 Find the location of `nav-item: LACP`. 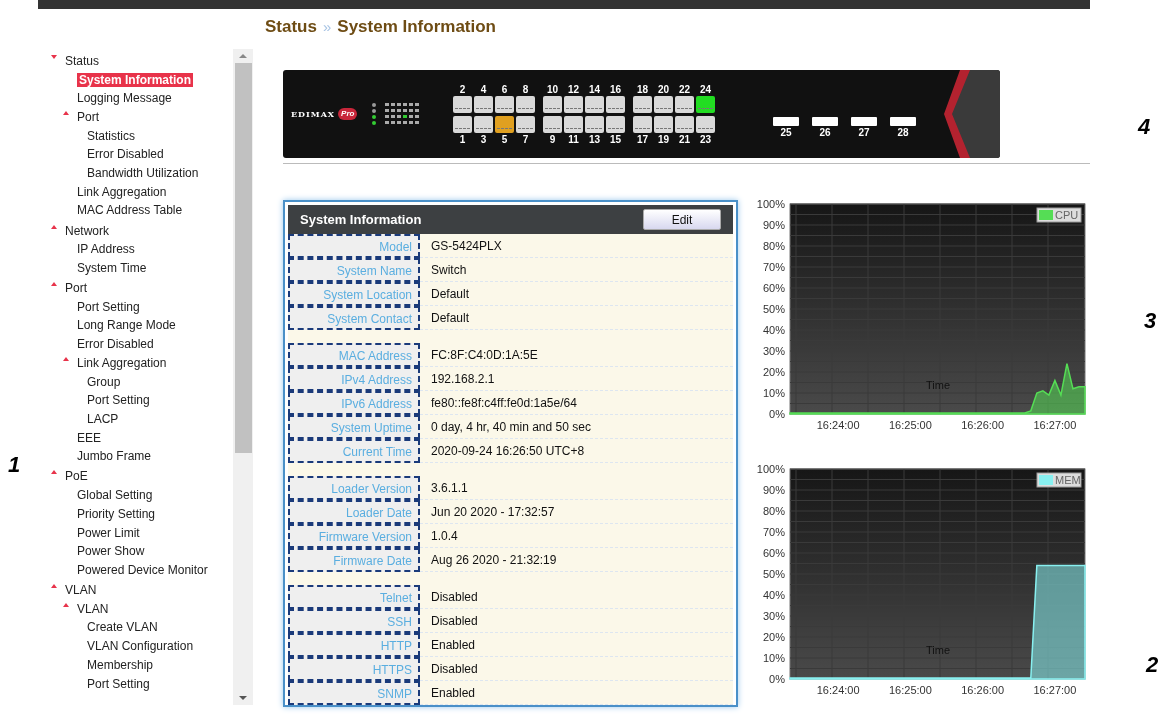

nav-item: LACP is located at coordinates (103, 418).